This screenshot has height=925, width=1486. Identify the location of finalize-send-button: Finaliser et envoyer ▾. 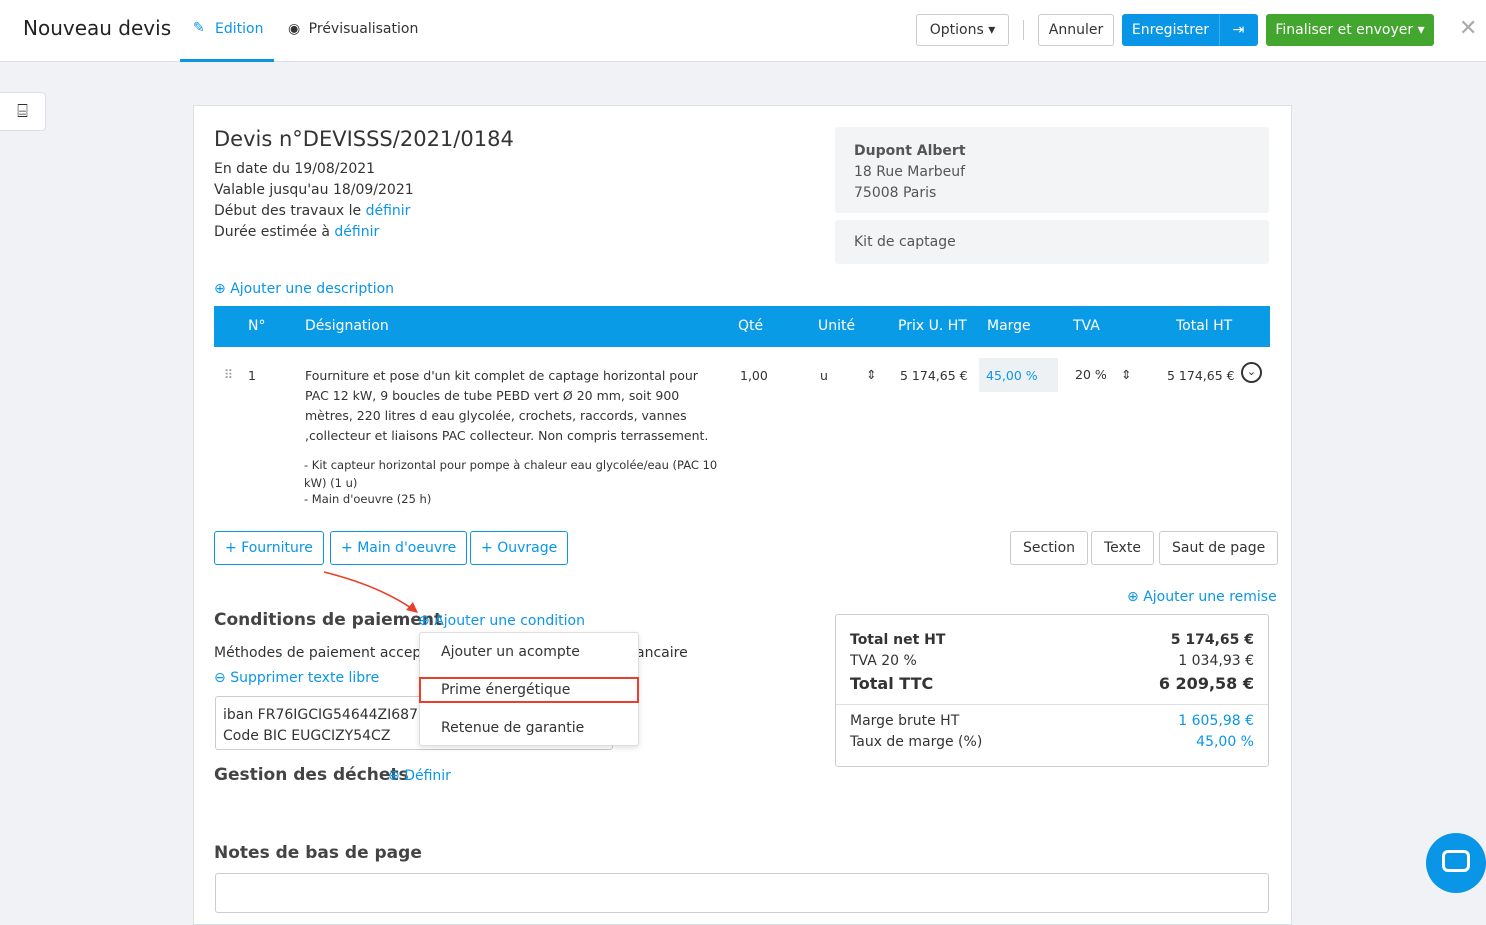
(1350, 30).